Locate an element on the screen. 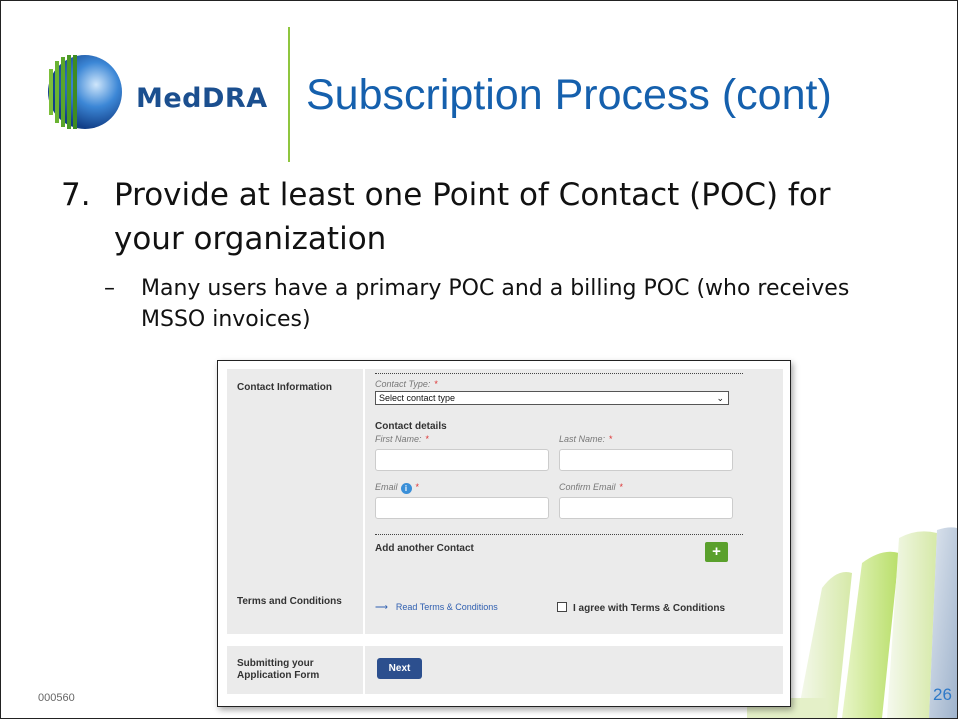  last-name-field is located at coordinates (646, 460).